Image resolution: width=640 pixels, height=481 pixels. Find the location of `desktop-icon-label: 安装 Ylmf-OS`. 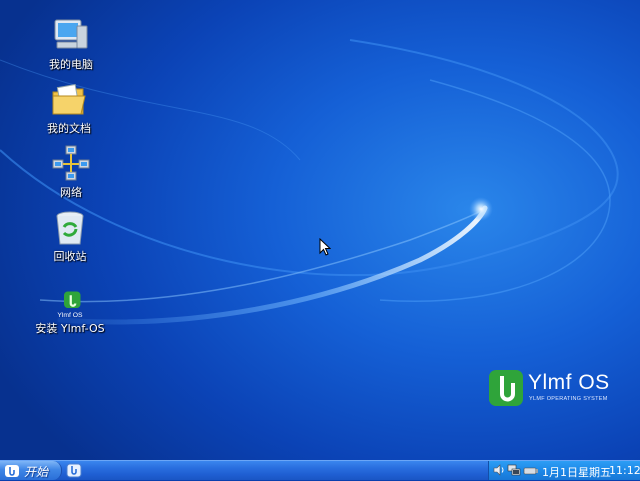

desktop-icon-label: 安装 Ylmf-OS is located at coordinates (70, 328).